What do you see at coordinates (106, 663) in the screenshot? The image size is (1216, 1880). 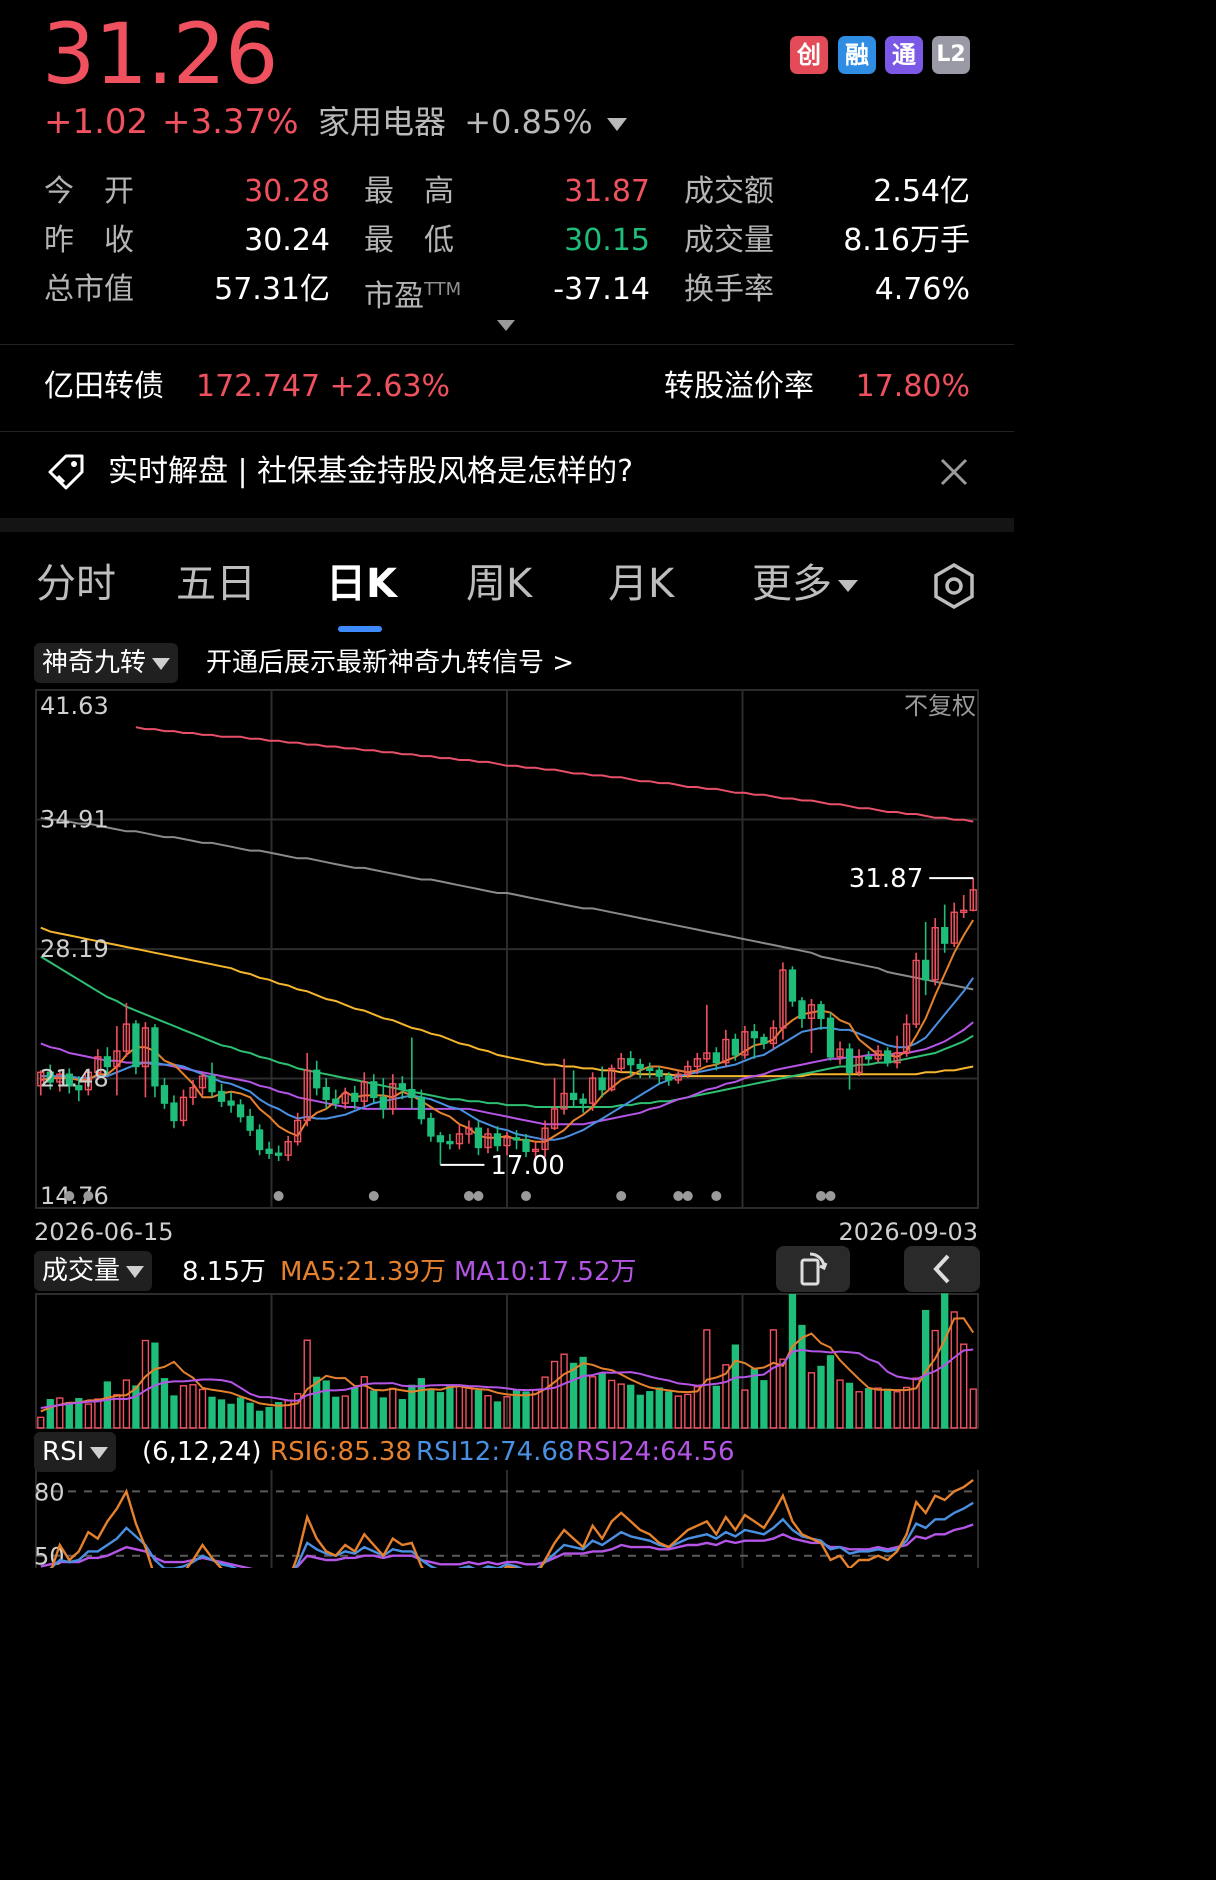 I see `indicator-dropdown: 神奇九转` at bounding box center [106, 663].